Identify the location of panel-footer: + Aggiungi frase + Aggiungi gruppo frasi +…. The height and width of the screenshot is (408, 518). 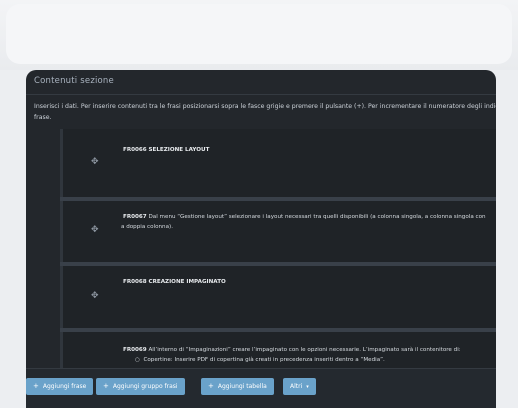
(261, 388).